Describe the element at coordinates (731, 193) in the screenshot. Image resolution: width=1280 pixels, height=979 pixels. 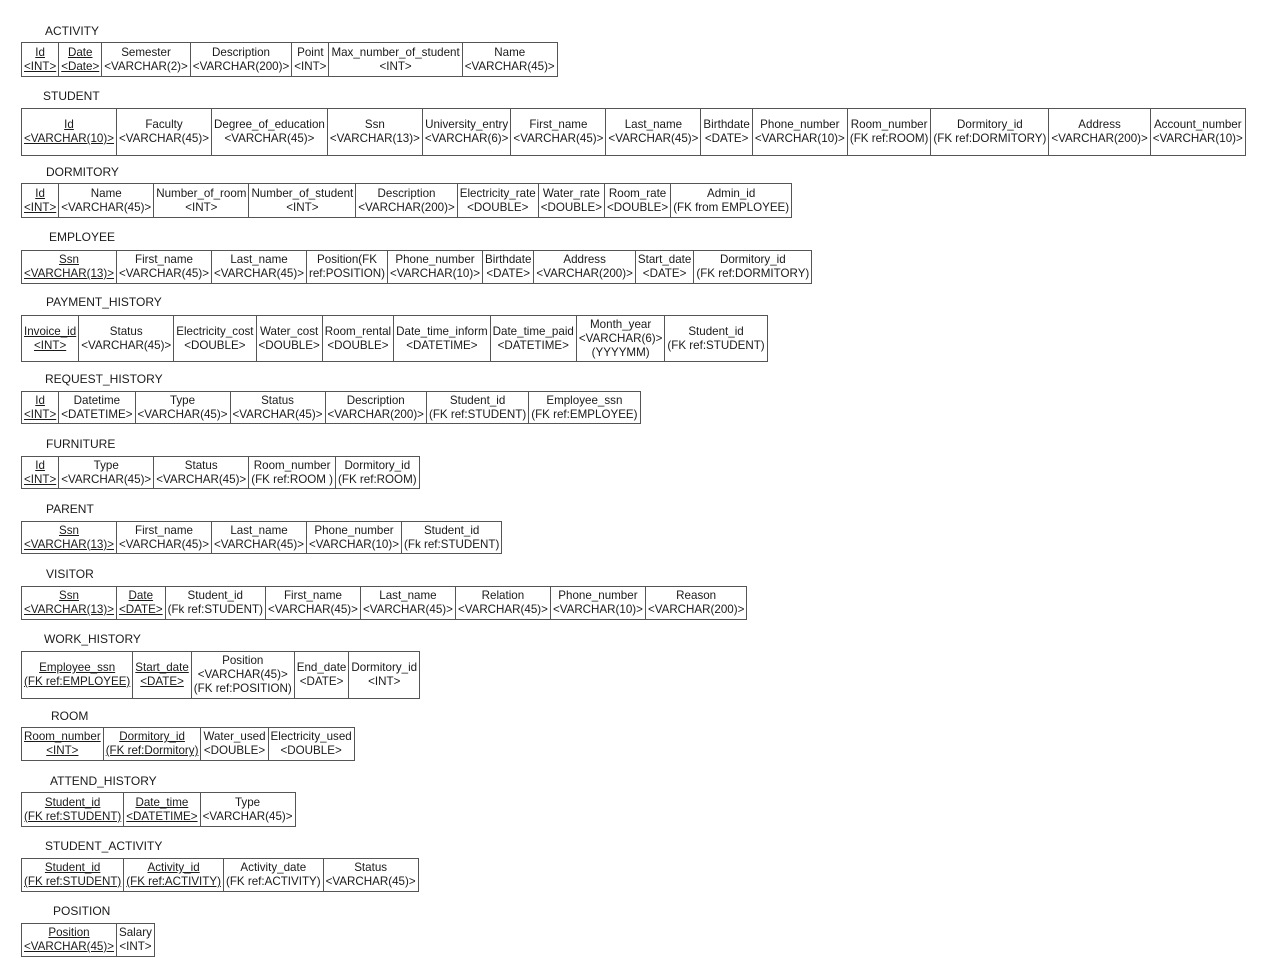
I see `column-name: Admin_id` at that location.